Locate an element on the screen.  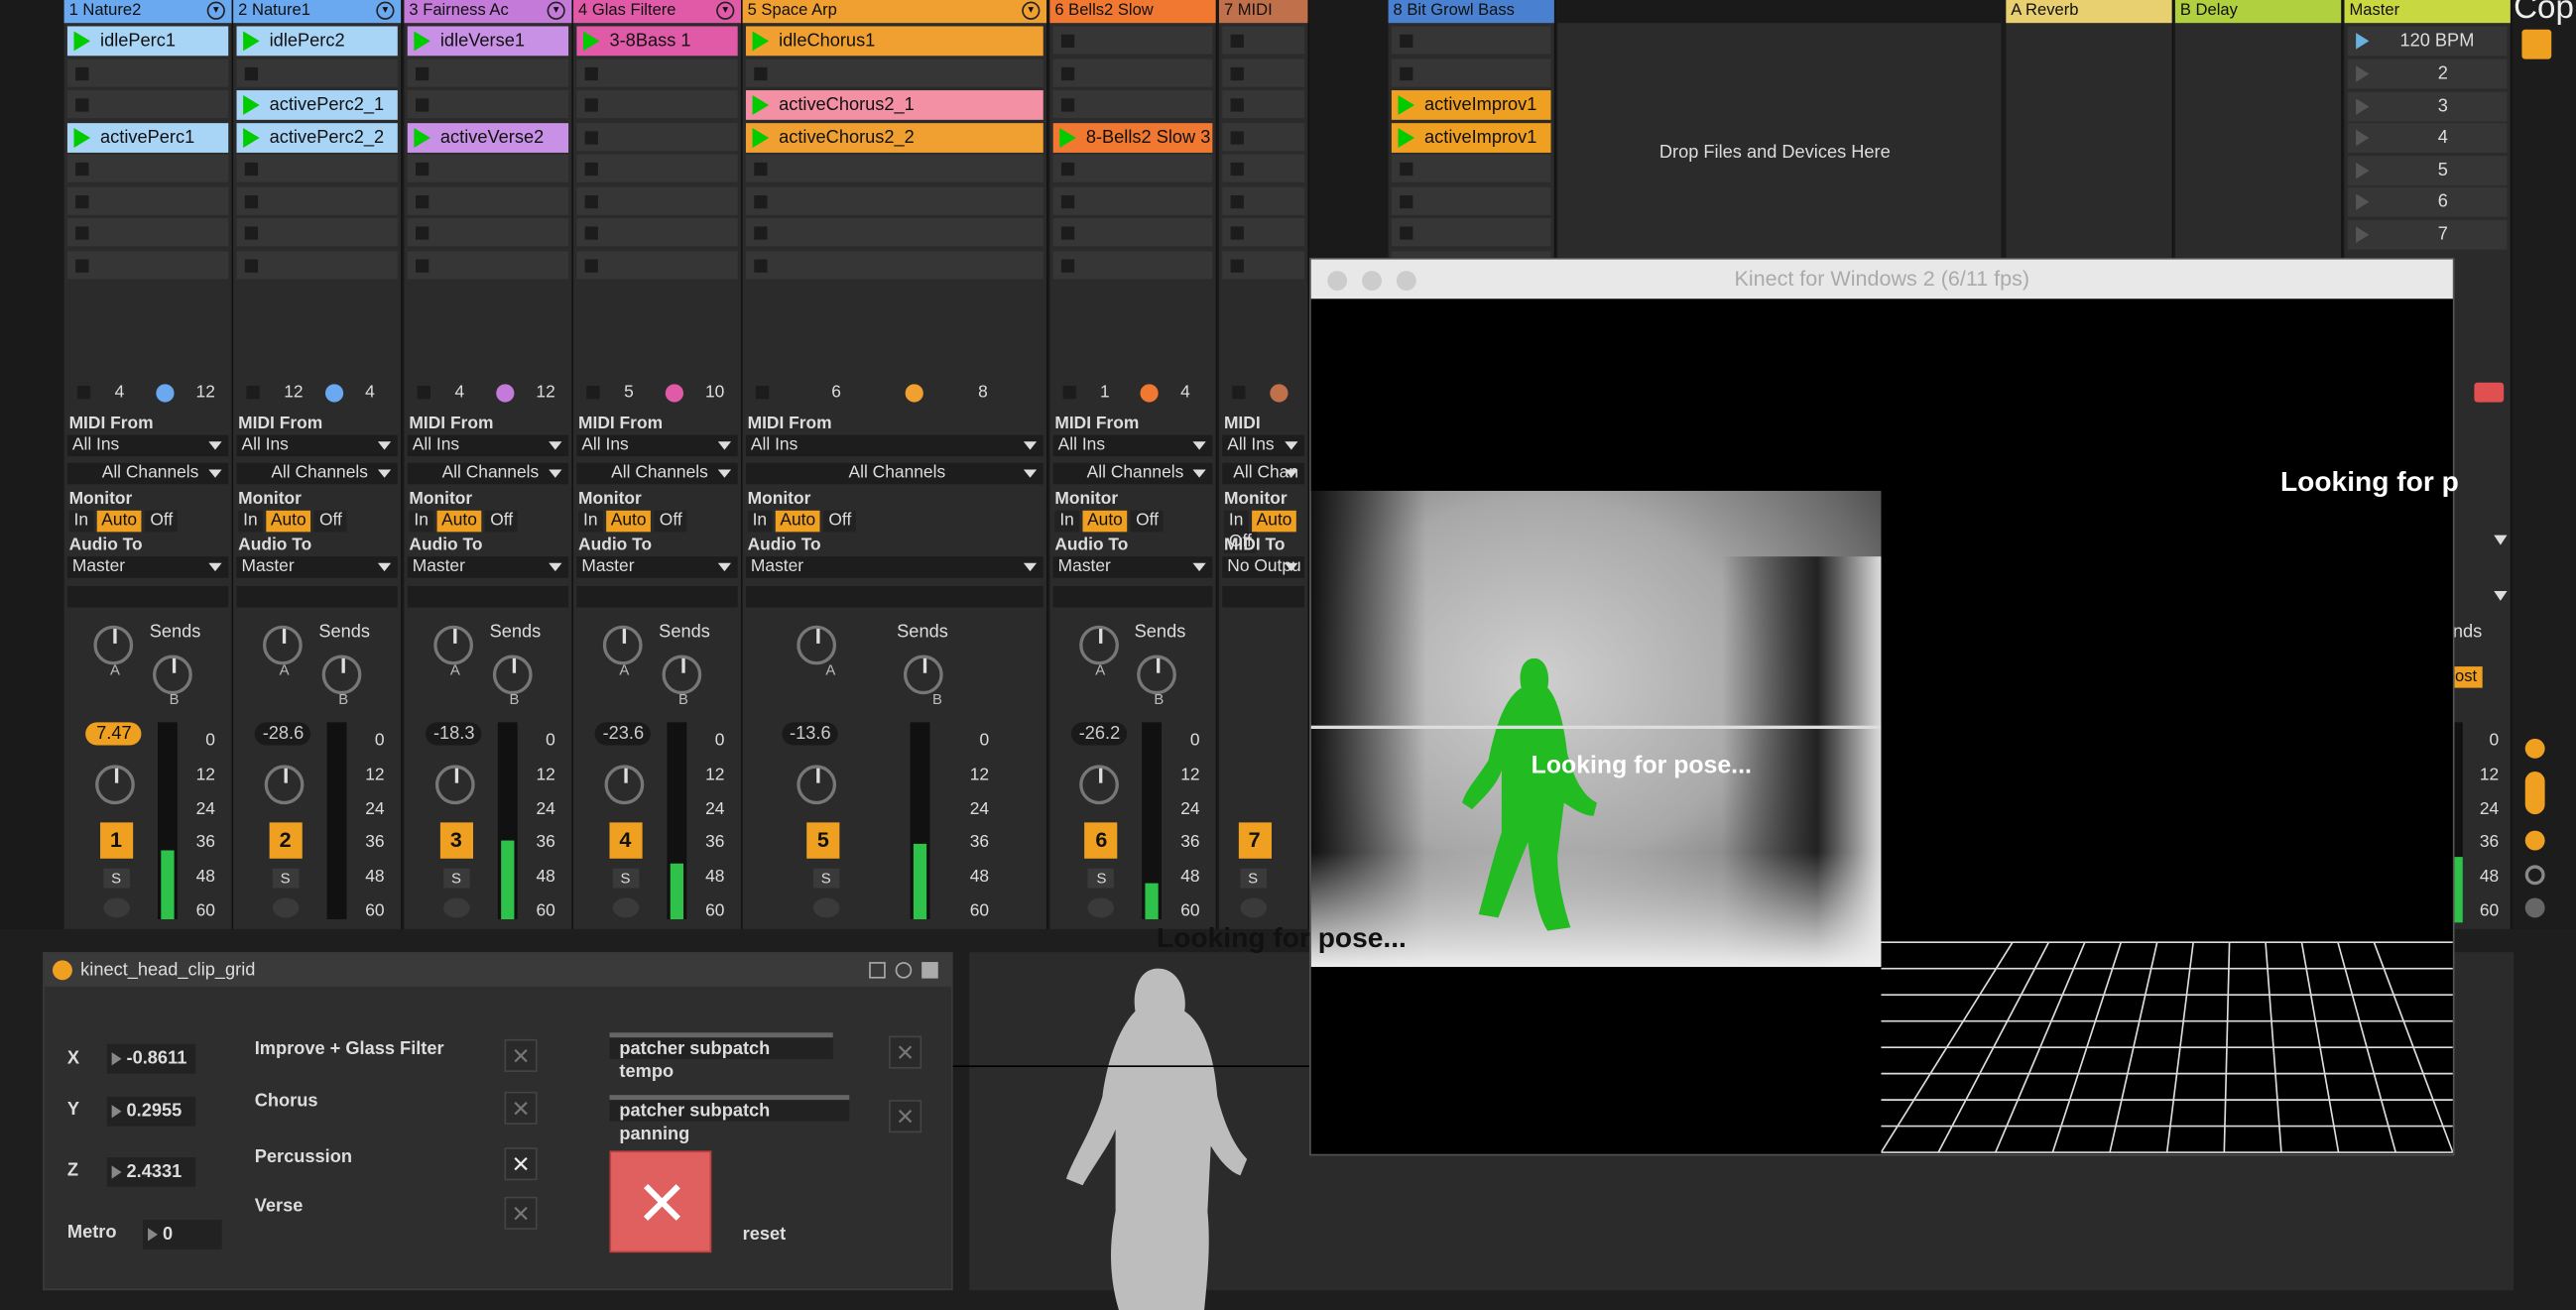
track-header: 4 Glas Filtere ▾ is located at coordinates (657, 12).